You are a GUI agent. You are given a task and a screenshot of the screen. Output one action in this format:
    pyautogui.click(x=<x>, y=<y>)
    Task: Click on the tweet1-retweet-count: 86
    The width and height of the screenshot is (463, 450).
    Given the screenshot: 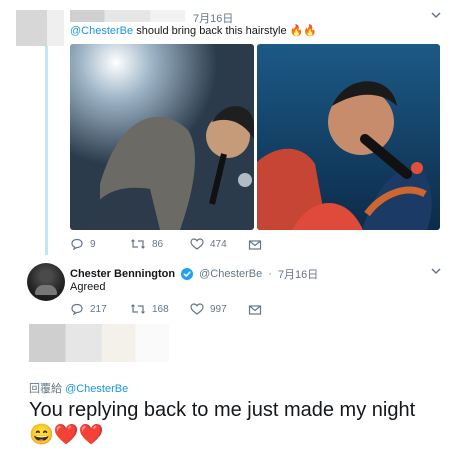 What is the action you would take?
    pyautogui.click(x=158, y=244)
    